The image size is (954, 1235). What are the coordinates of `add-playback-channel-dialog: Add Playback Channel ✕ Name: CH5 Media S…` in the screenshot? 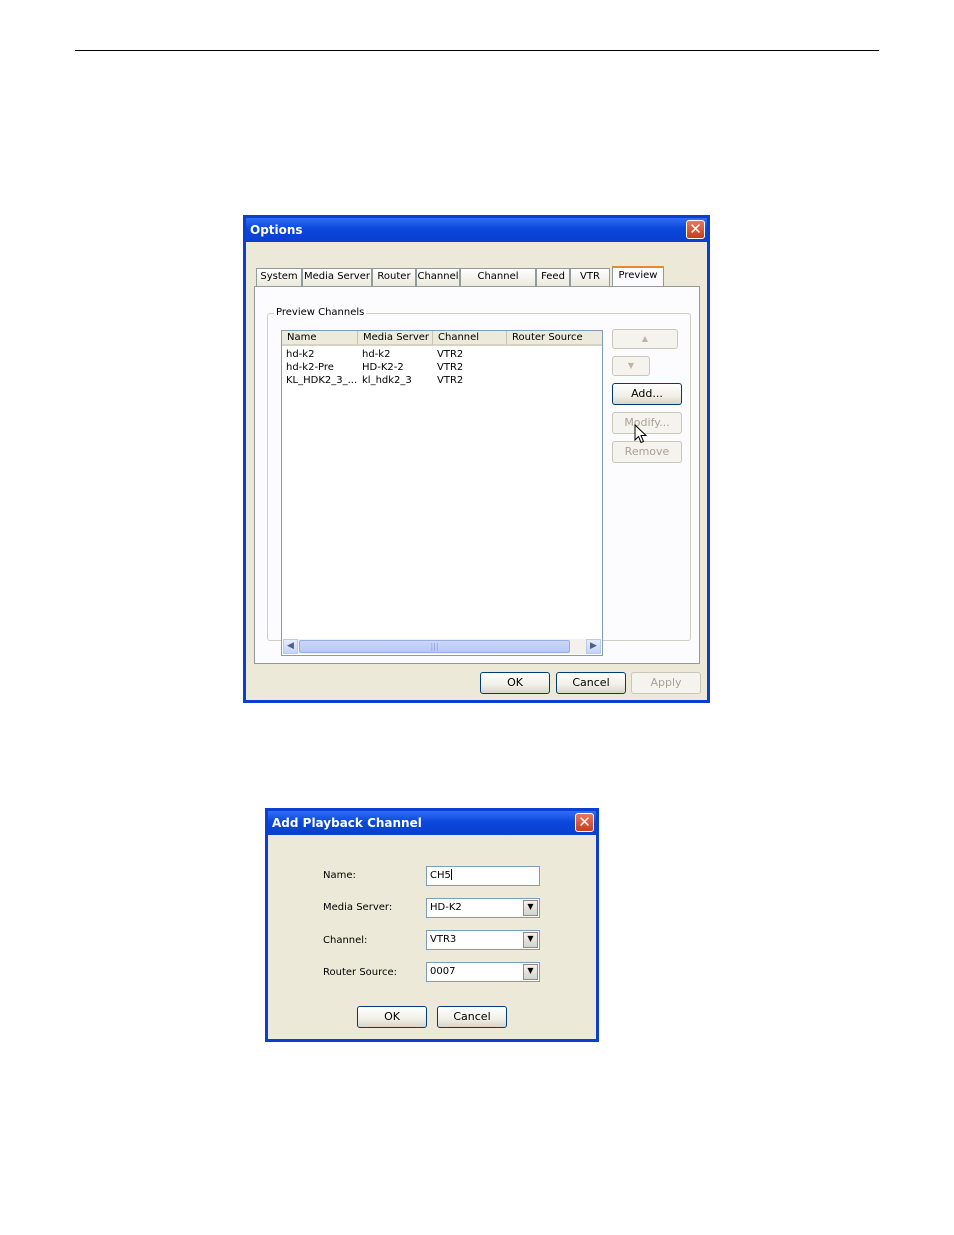 It's located at (432, 925).